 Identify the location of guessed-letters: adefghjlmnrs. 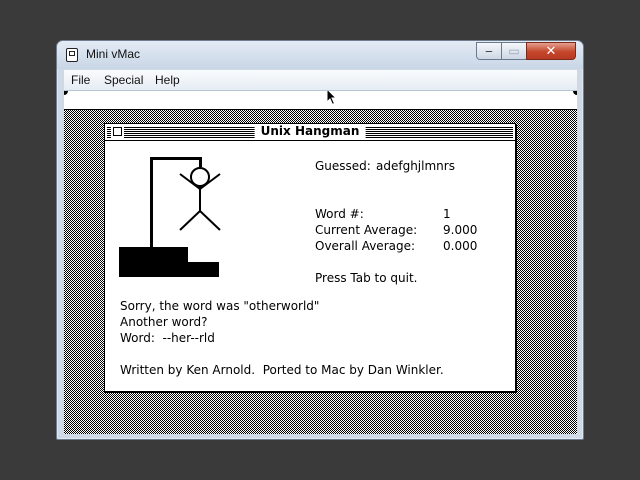
(415, 166).